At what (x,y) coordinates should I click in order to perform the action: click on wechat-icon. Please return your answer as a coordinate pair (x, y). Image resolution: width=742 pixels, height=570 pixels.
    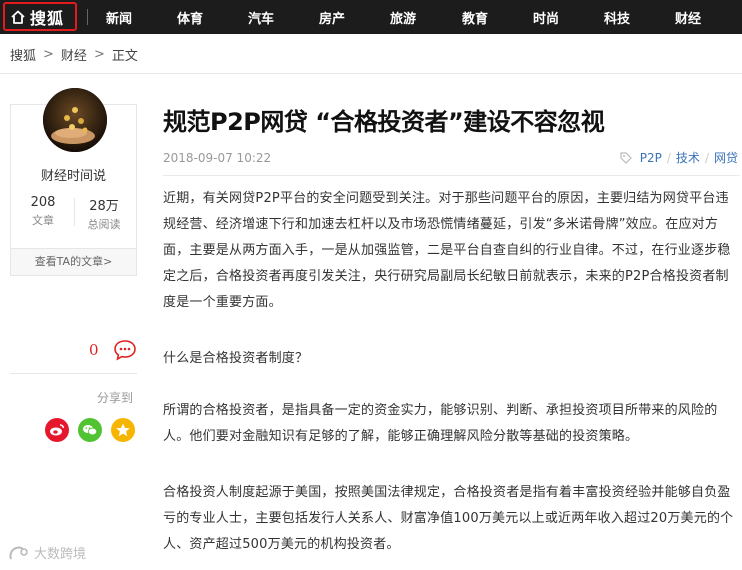
    Looking at the image, I should click on (90, 430).